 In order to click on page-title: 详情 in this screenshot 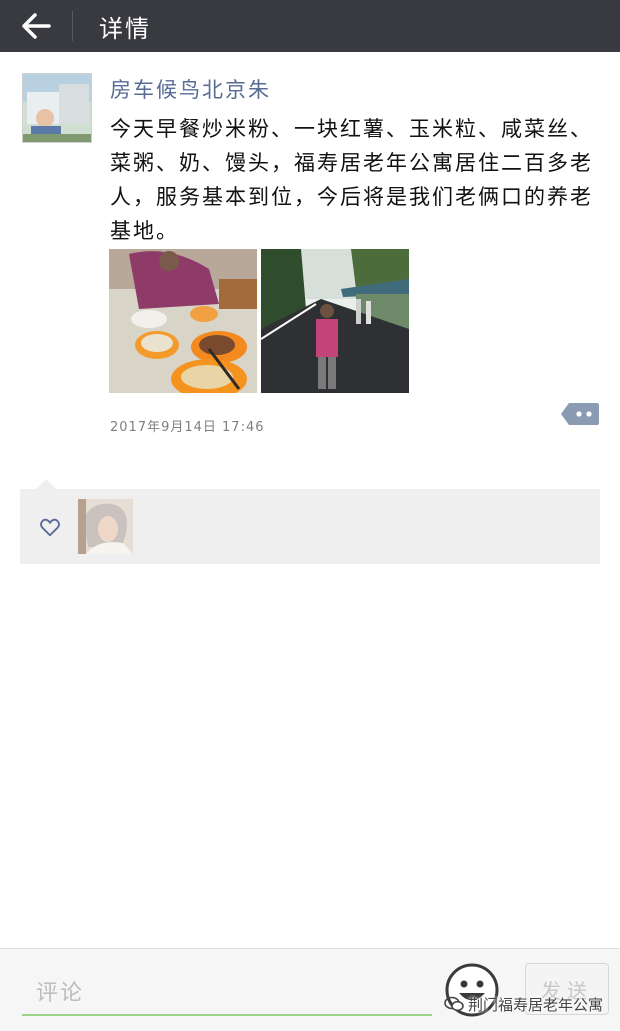, I will do `click(125, 28)`.